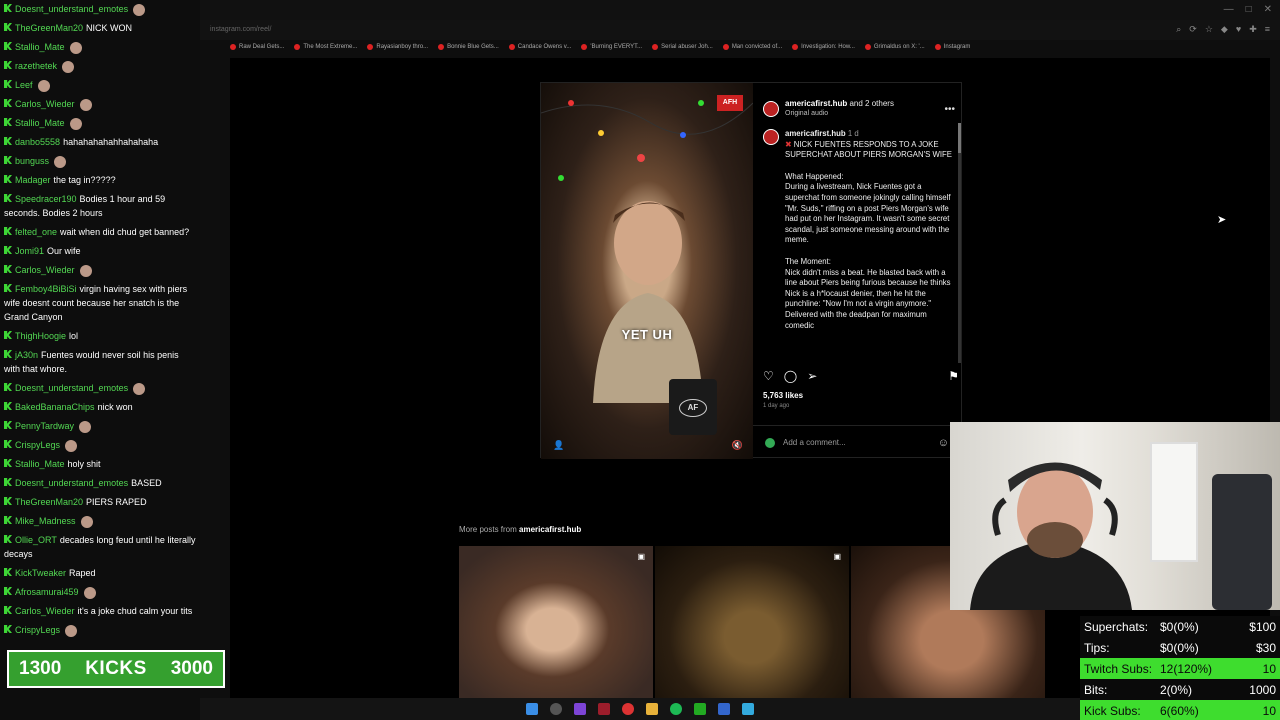  What do you see at coordinates (676, 709) in the screenshot?
I see `spotify-icon` at bounding box center [676, 709].